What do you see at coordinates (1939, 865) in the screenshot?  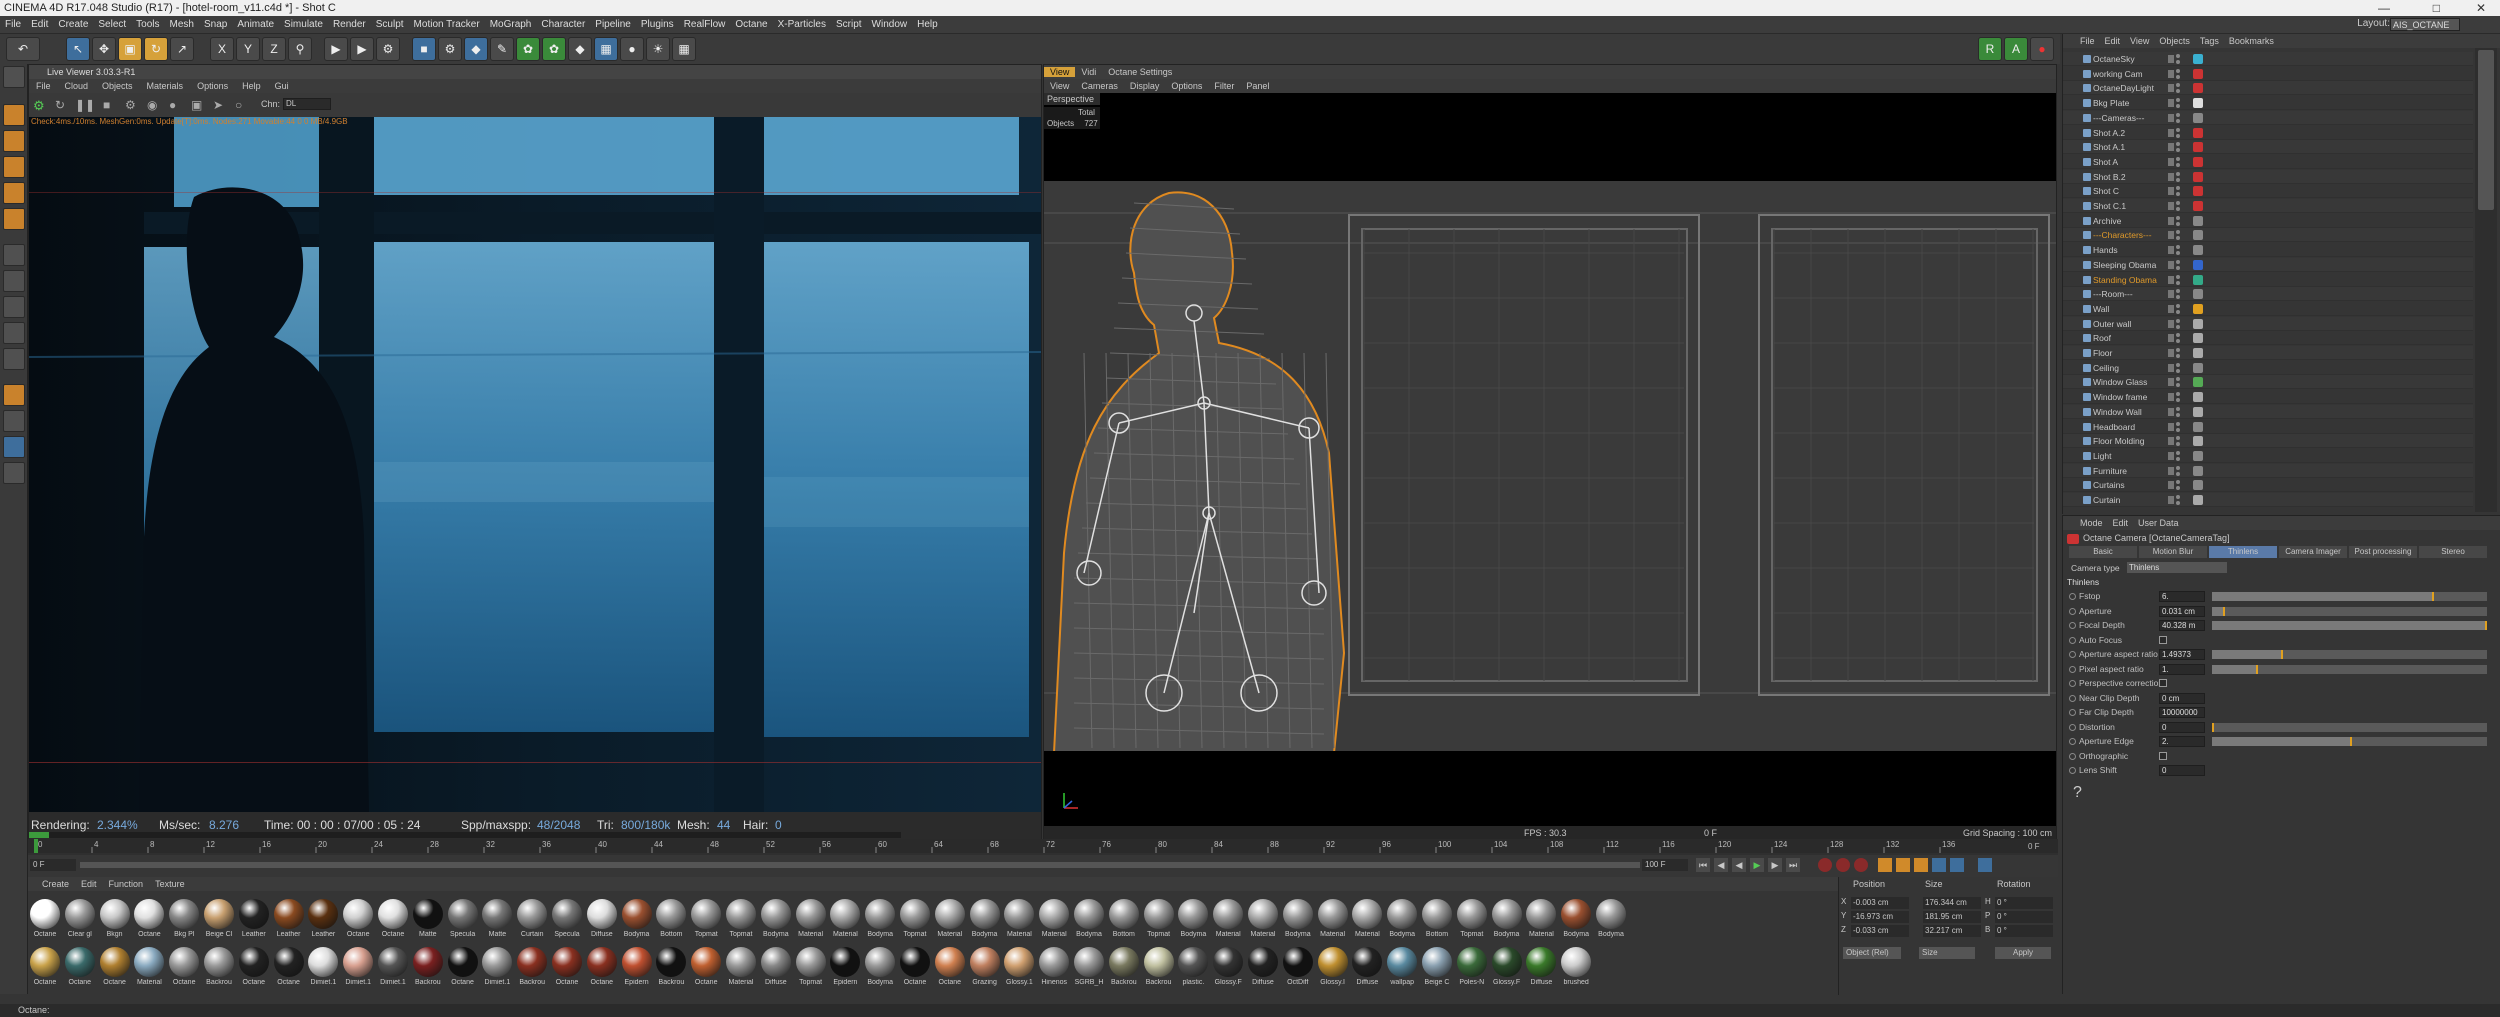 I see `param-key-icon` at bounding box center [1939, 865].